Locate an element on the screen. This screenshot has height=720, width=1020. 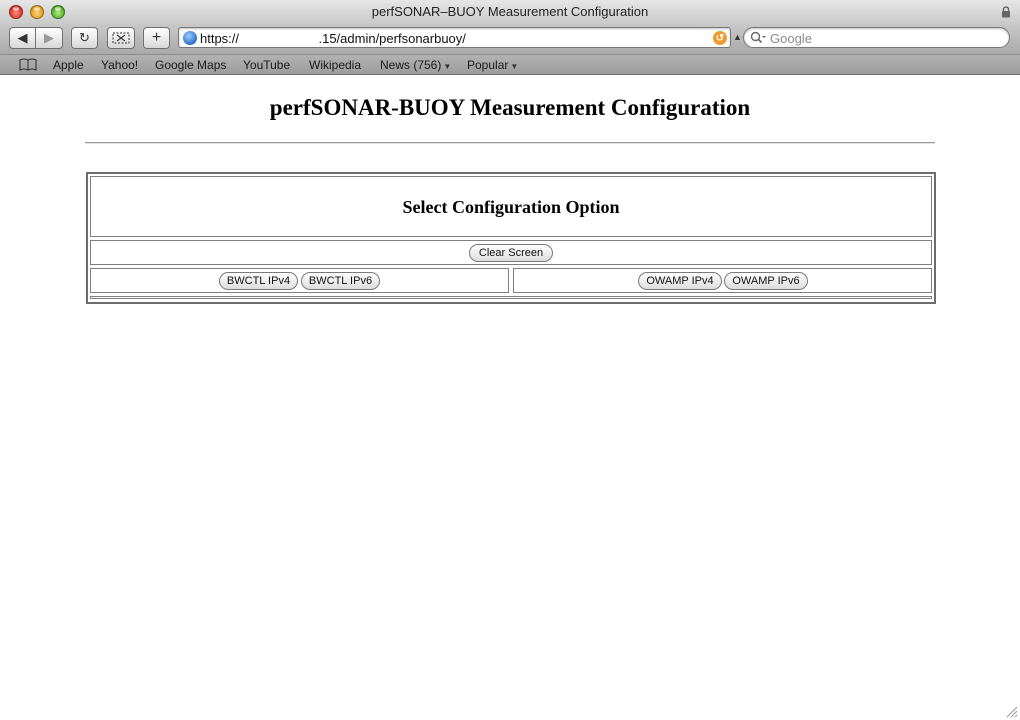
clear-screen-button: Clear Screen is located at coordinates (511, 253).